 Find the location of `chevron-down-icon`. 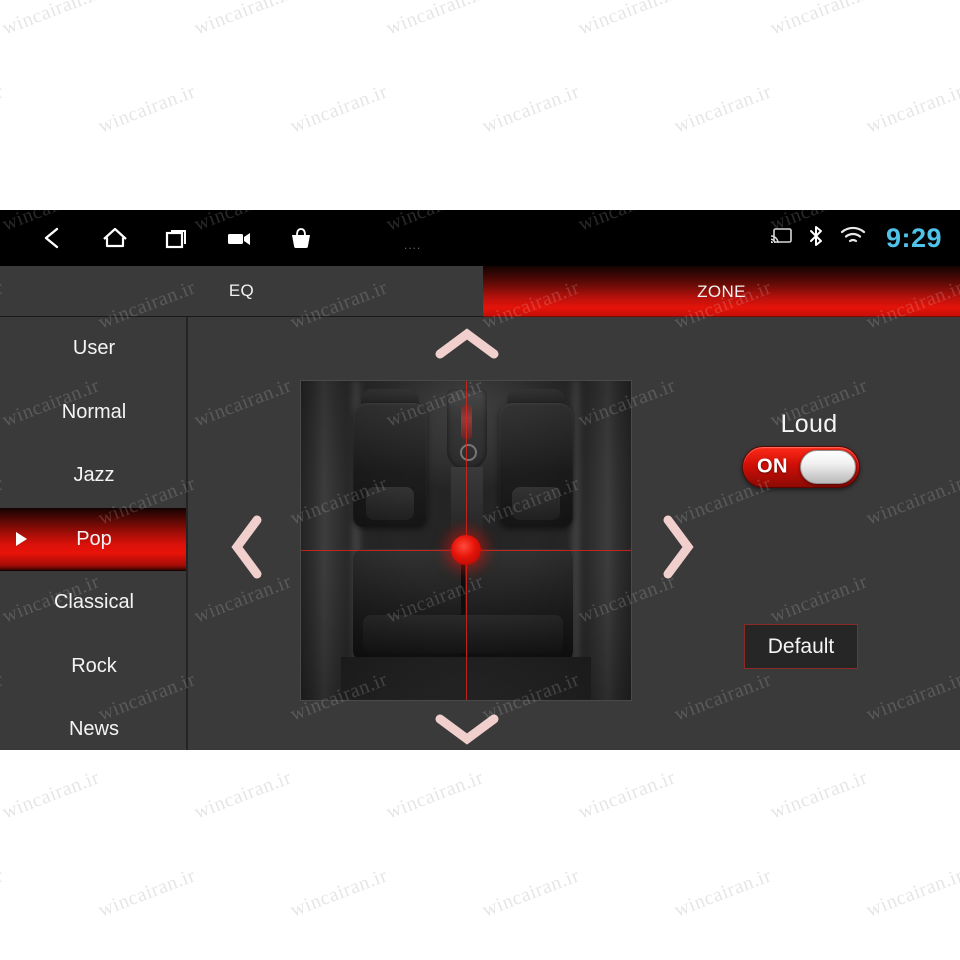

chevron-down-icon is located at coordinates (467, 729).